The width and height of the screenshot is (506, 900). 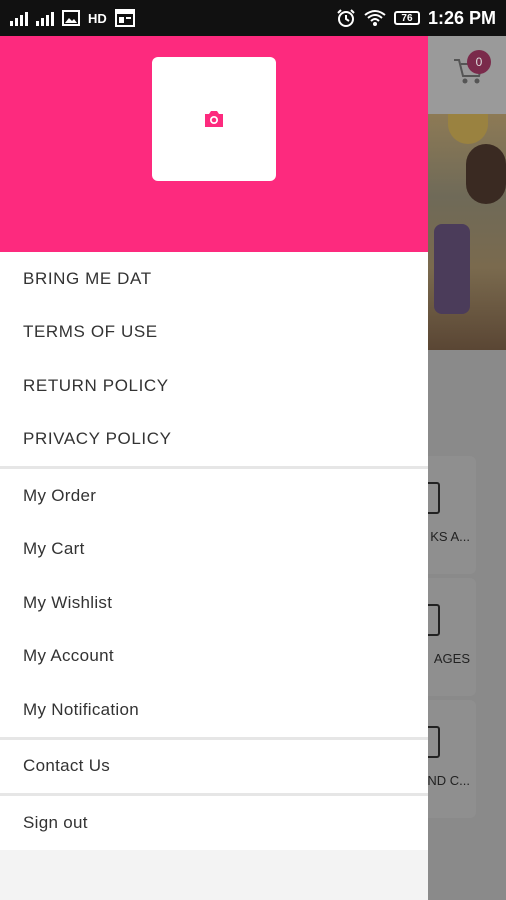 I want to click on battery-icon: 76, so click(x=406, y=18).